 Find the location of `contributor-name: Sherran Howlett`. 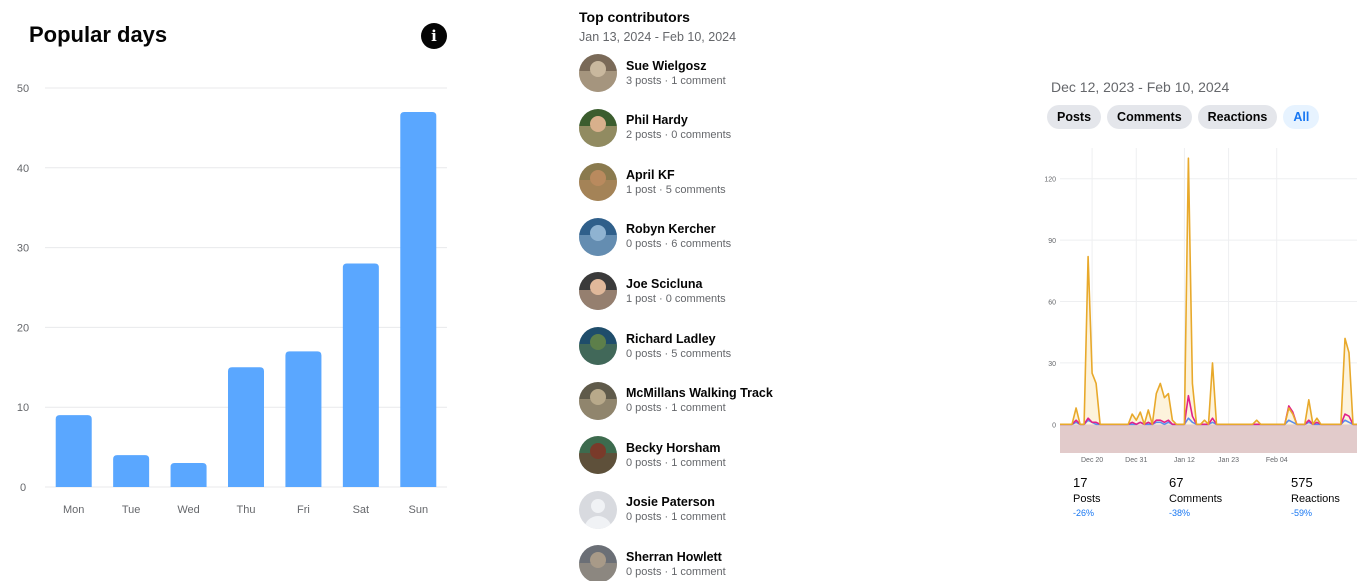

contributor-name: Sherran Howlett is located at coordinates (676, 557).